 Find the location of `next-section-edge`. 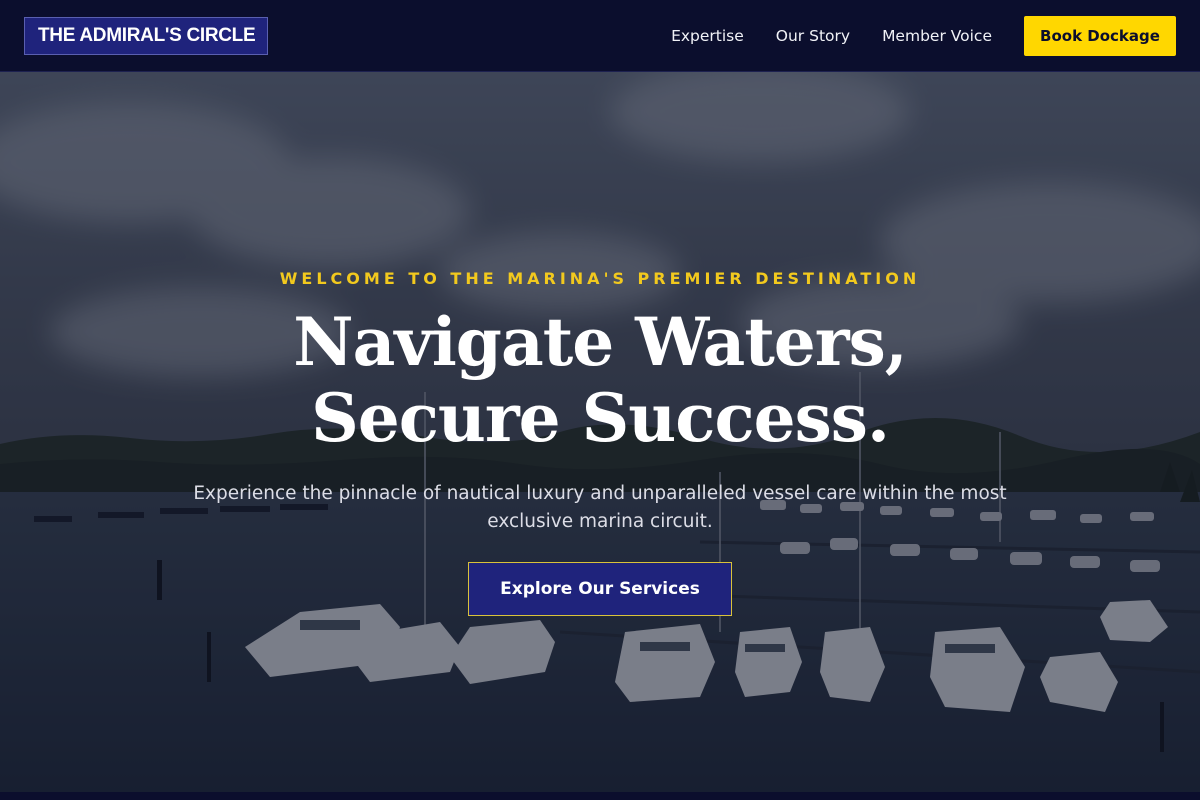

next-section-edge is located at coordinates (600, 796).